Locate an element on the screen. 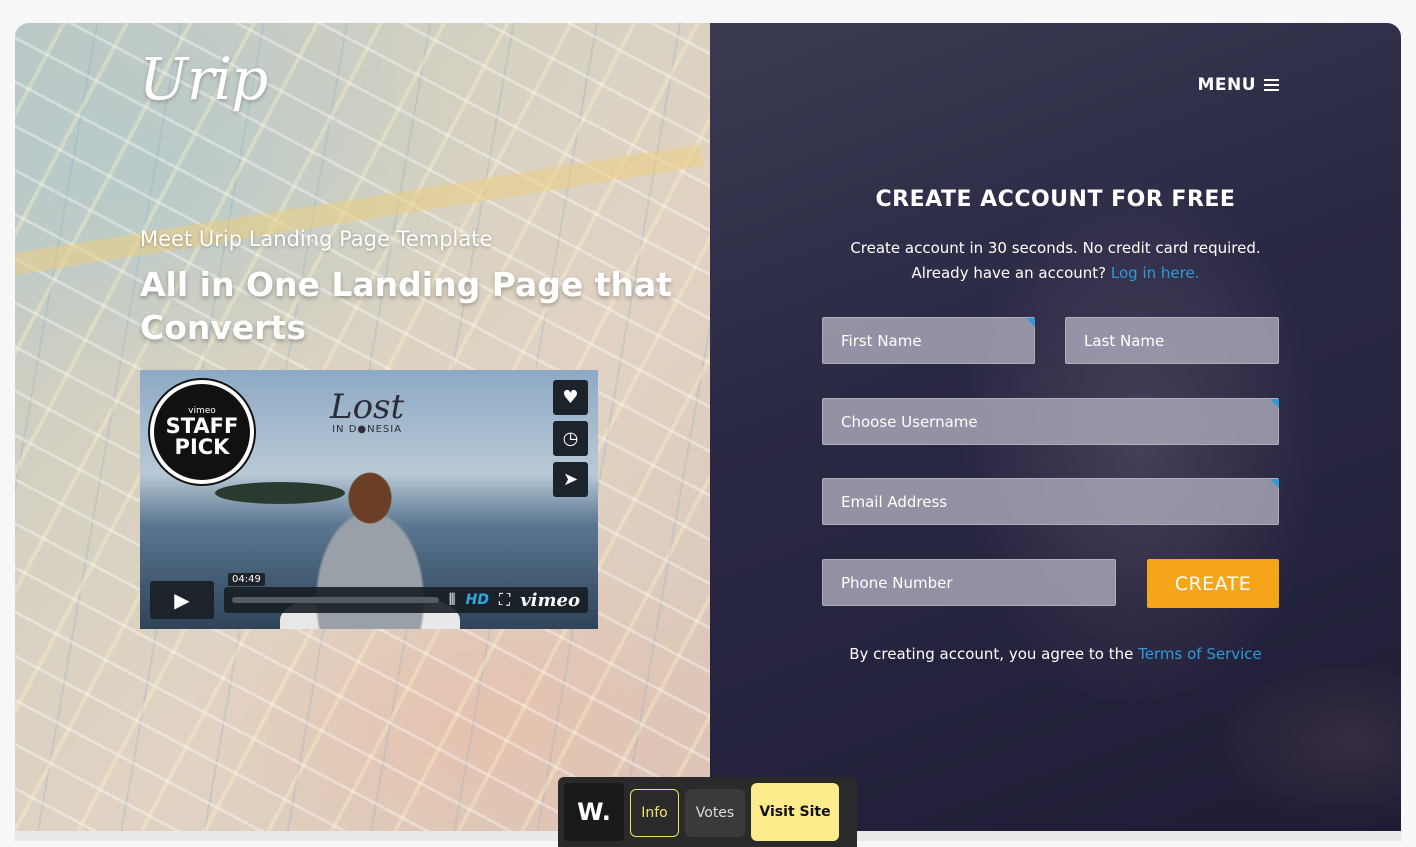 Image resolution: width=1416 pixels, height=847 pixels. video-timeline: 04:49 ⦀ HD ⛶ vimeo is located at coordinates (406, 593).